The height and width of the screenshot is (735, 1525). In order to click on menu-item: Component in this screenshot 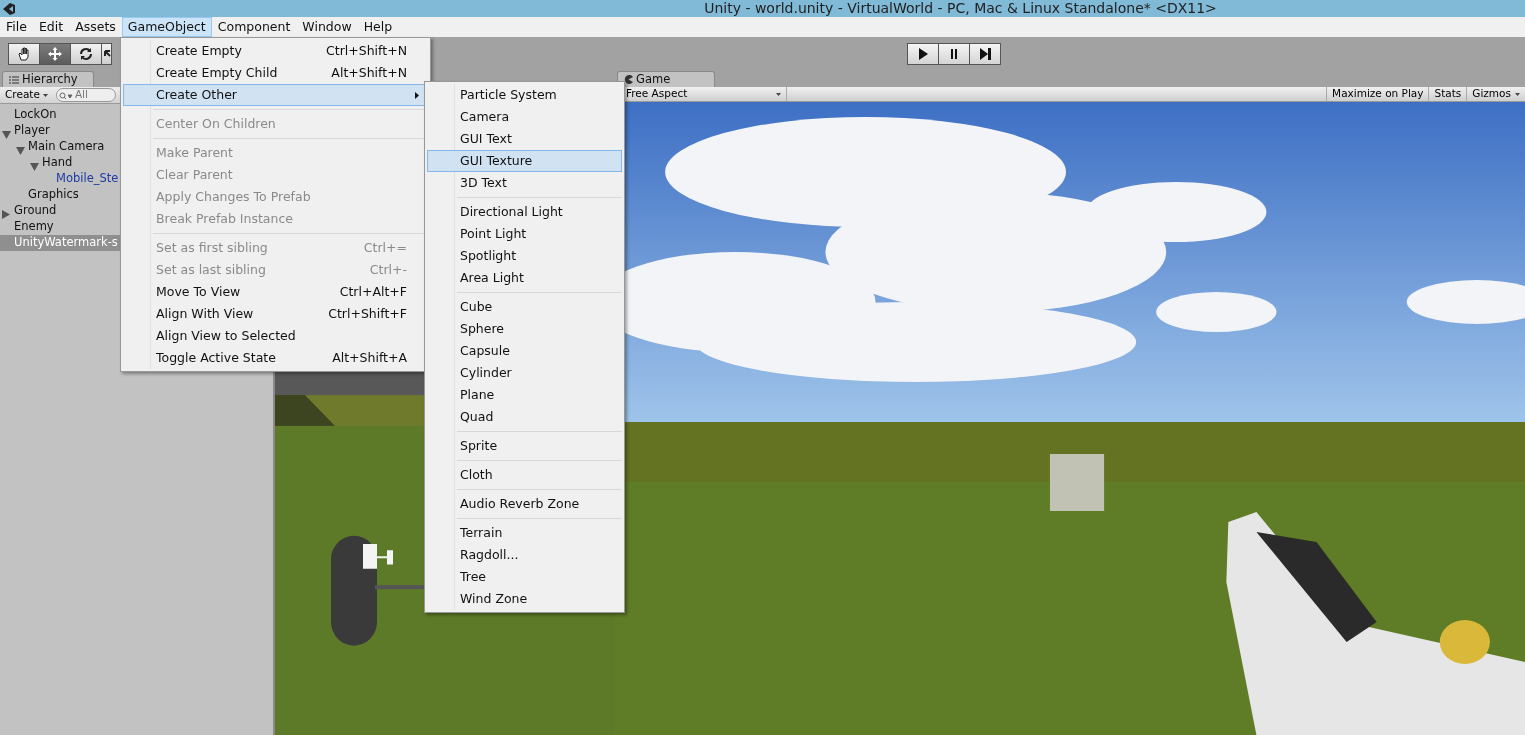, I will do `click(254, 27)`.